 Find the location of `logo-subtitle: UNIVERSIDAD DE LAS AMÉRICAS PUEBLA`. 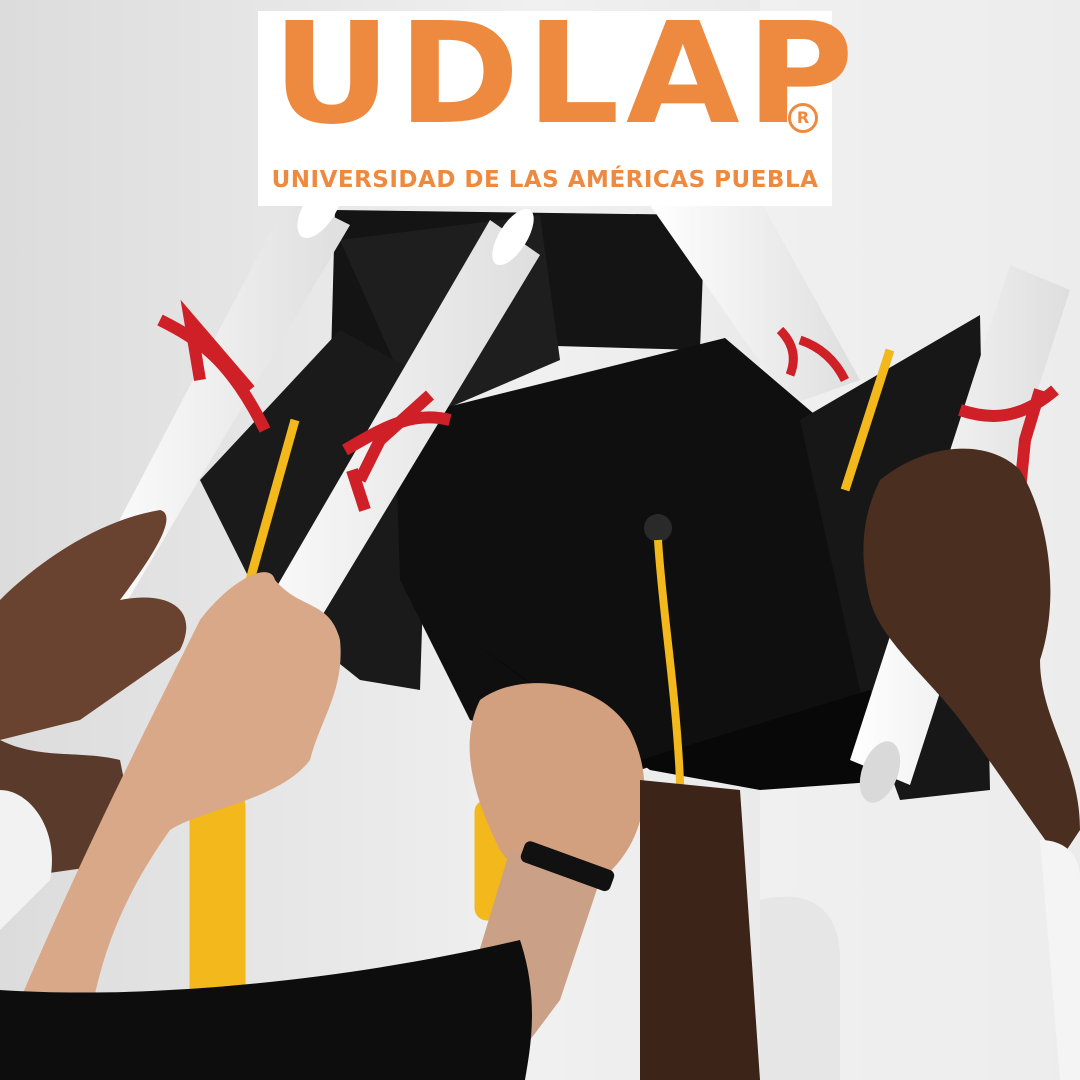

logo-subtitle: UNIVERSIDAD DE LAS AMÉRICAS PUEBLA is located at coordinates (545, 180).